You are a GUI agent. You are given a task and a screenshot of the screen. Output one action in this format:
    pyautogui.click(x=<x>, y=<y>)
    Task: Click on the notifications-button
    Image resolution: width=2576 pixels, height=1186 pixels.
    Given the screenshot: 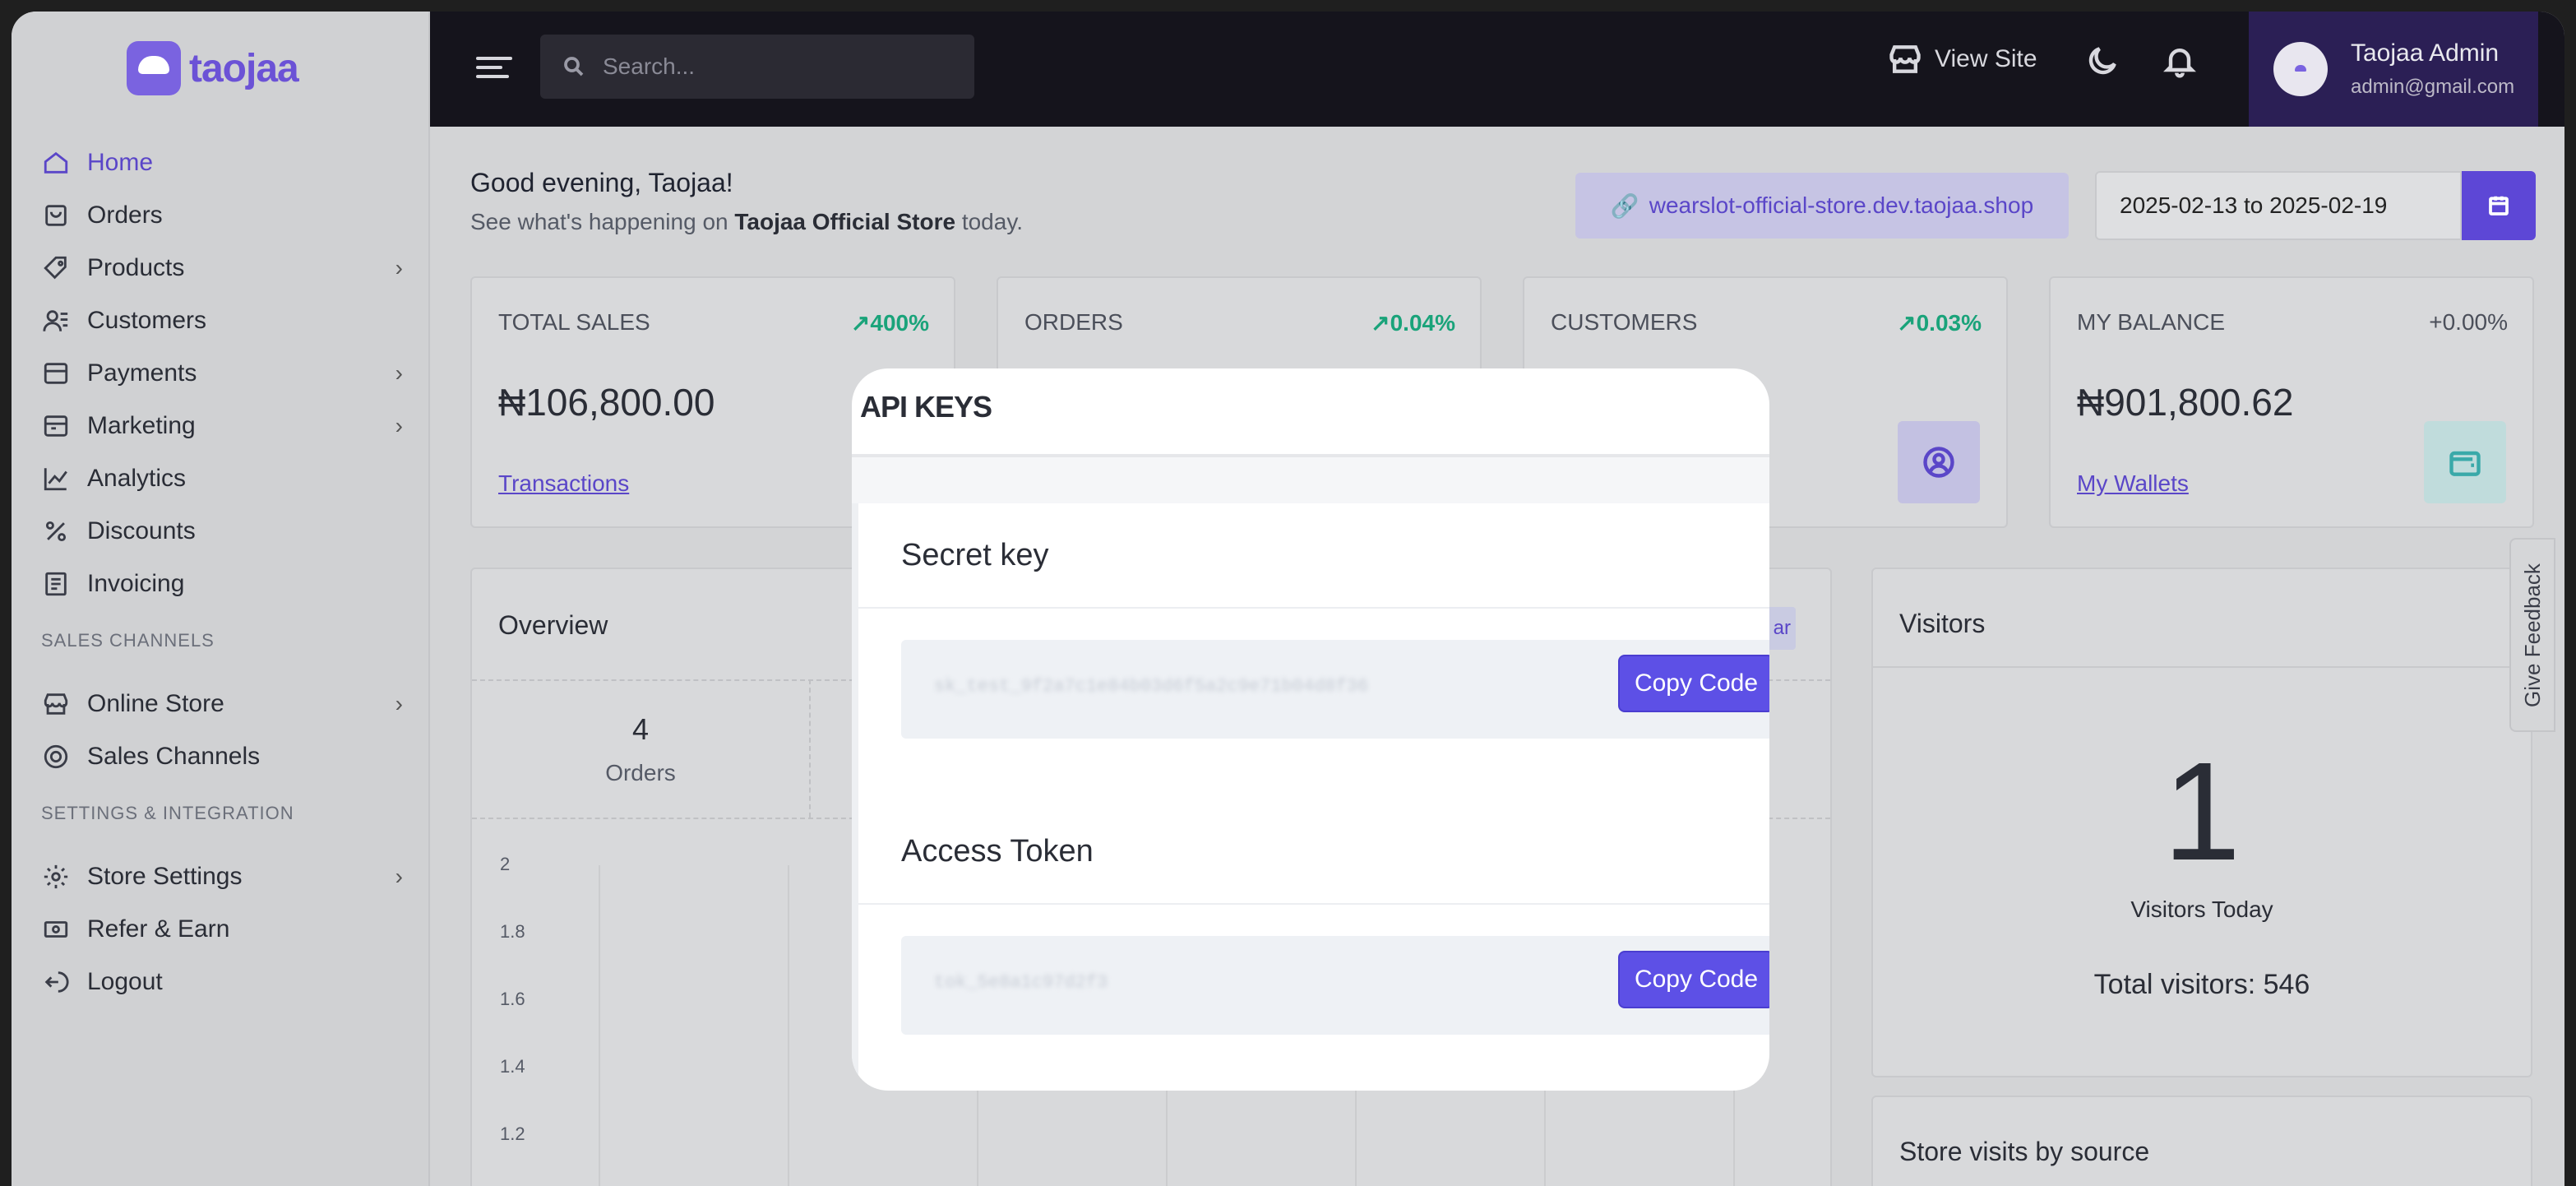 What is the action you would take?
    pyautogui.click(x=2180, y=63)
    